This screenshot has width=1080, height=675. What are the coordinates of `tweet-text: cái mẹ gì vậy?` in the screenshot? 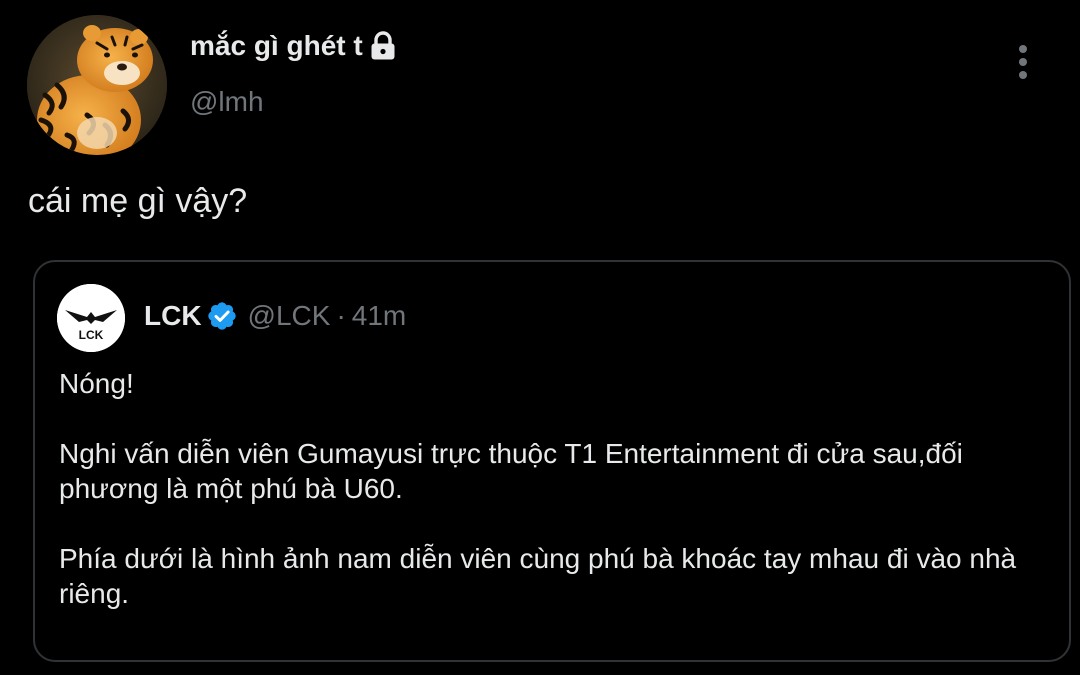 It's located at (138, 201).